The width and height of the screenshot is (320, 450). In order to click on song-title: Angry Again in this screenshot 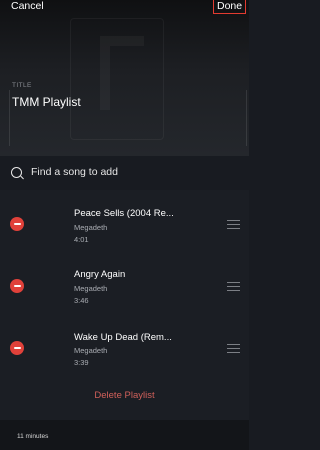, I will do `click(100, 274)`.